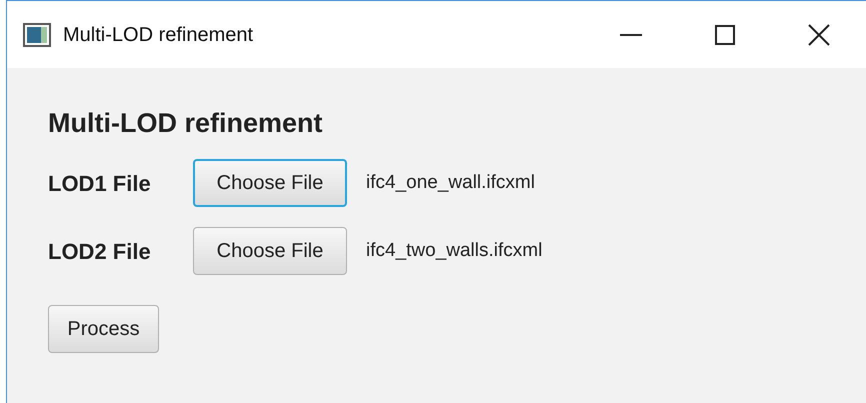  I want to click on close-icon, so click(819, 35).